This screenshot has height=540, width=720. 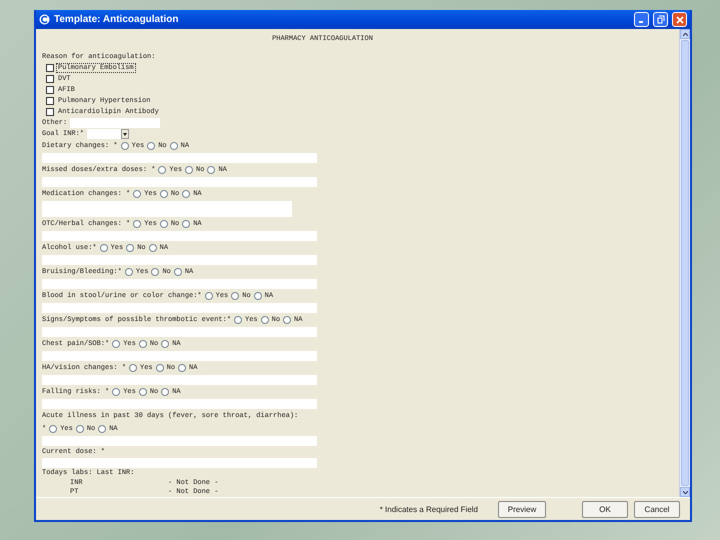 I want to click on dropdown-arrow-icon, so click(x=125, y=134).